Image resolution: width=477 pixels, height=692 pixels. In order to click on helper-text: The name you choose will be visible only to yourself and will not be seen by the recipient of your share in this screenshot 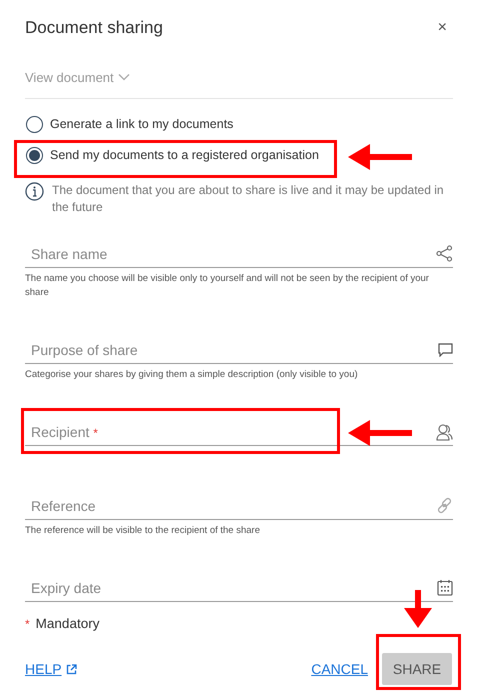, I will do `click(227, 286)`.